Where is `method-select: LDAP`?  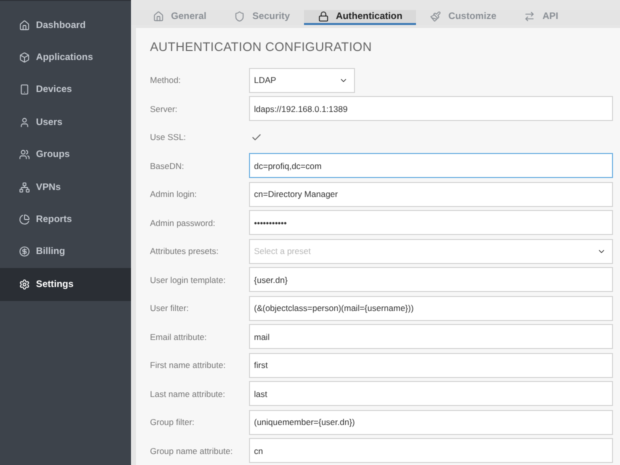
method-select: LDAP is located at coordinates (302, 80).